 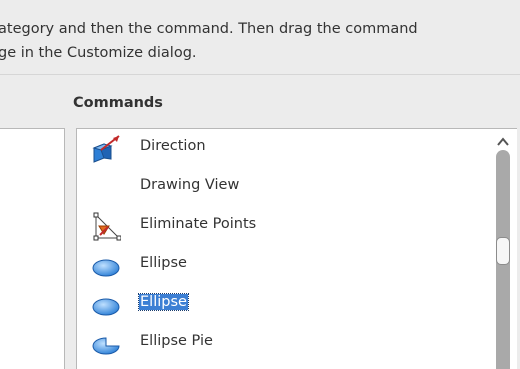 What do you see at coordinates (98, 53) in the screenshot?
I see `instructions-line-2: ge in the Customize dialog.` at bounding box center [98, 53].